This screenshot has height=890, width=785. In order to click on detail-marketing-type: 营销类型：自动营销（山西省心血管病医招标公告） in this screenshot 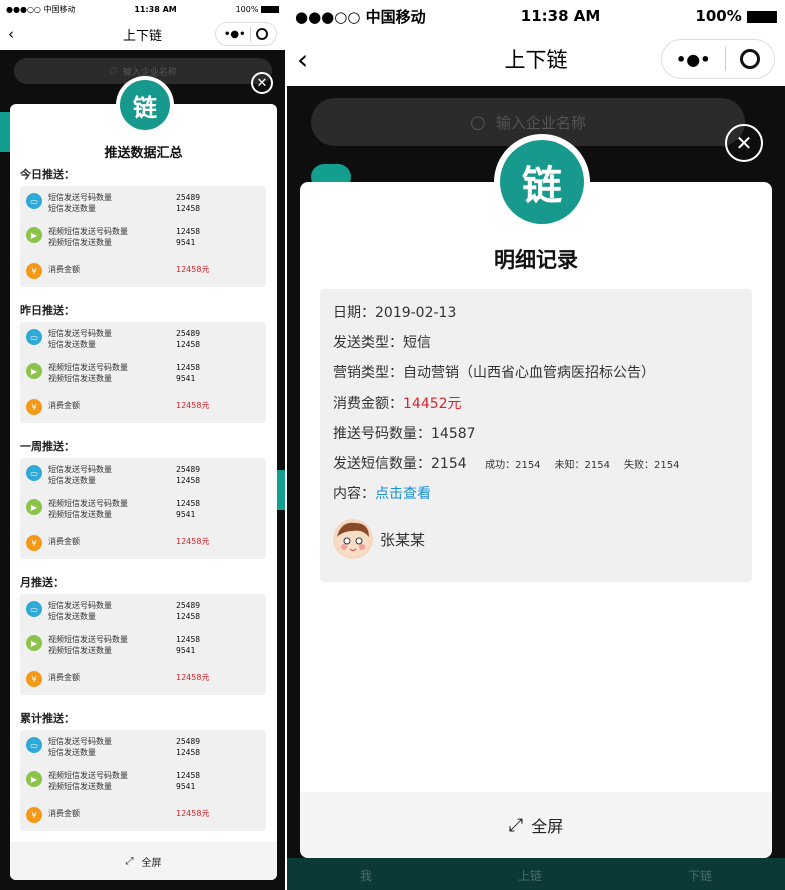, I will do `click(494, 373)`.